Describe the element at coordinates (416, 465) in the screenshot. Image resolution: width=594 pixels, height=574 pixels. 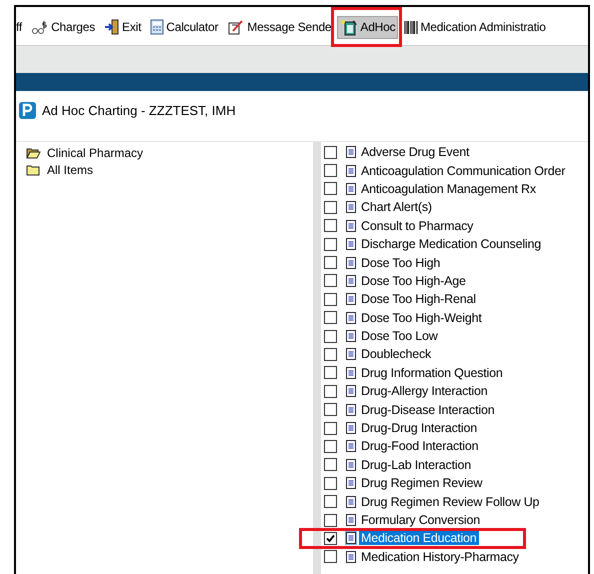
I see `form-item: Drug-Lab Interaction` at that location.